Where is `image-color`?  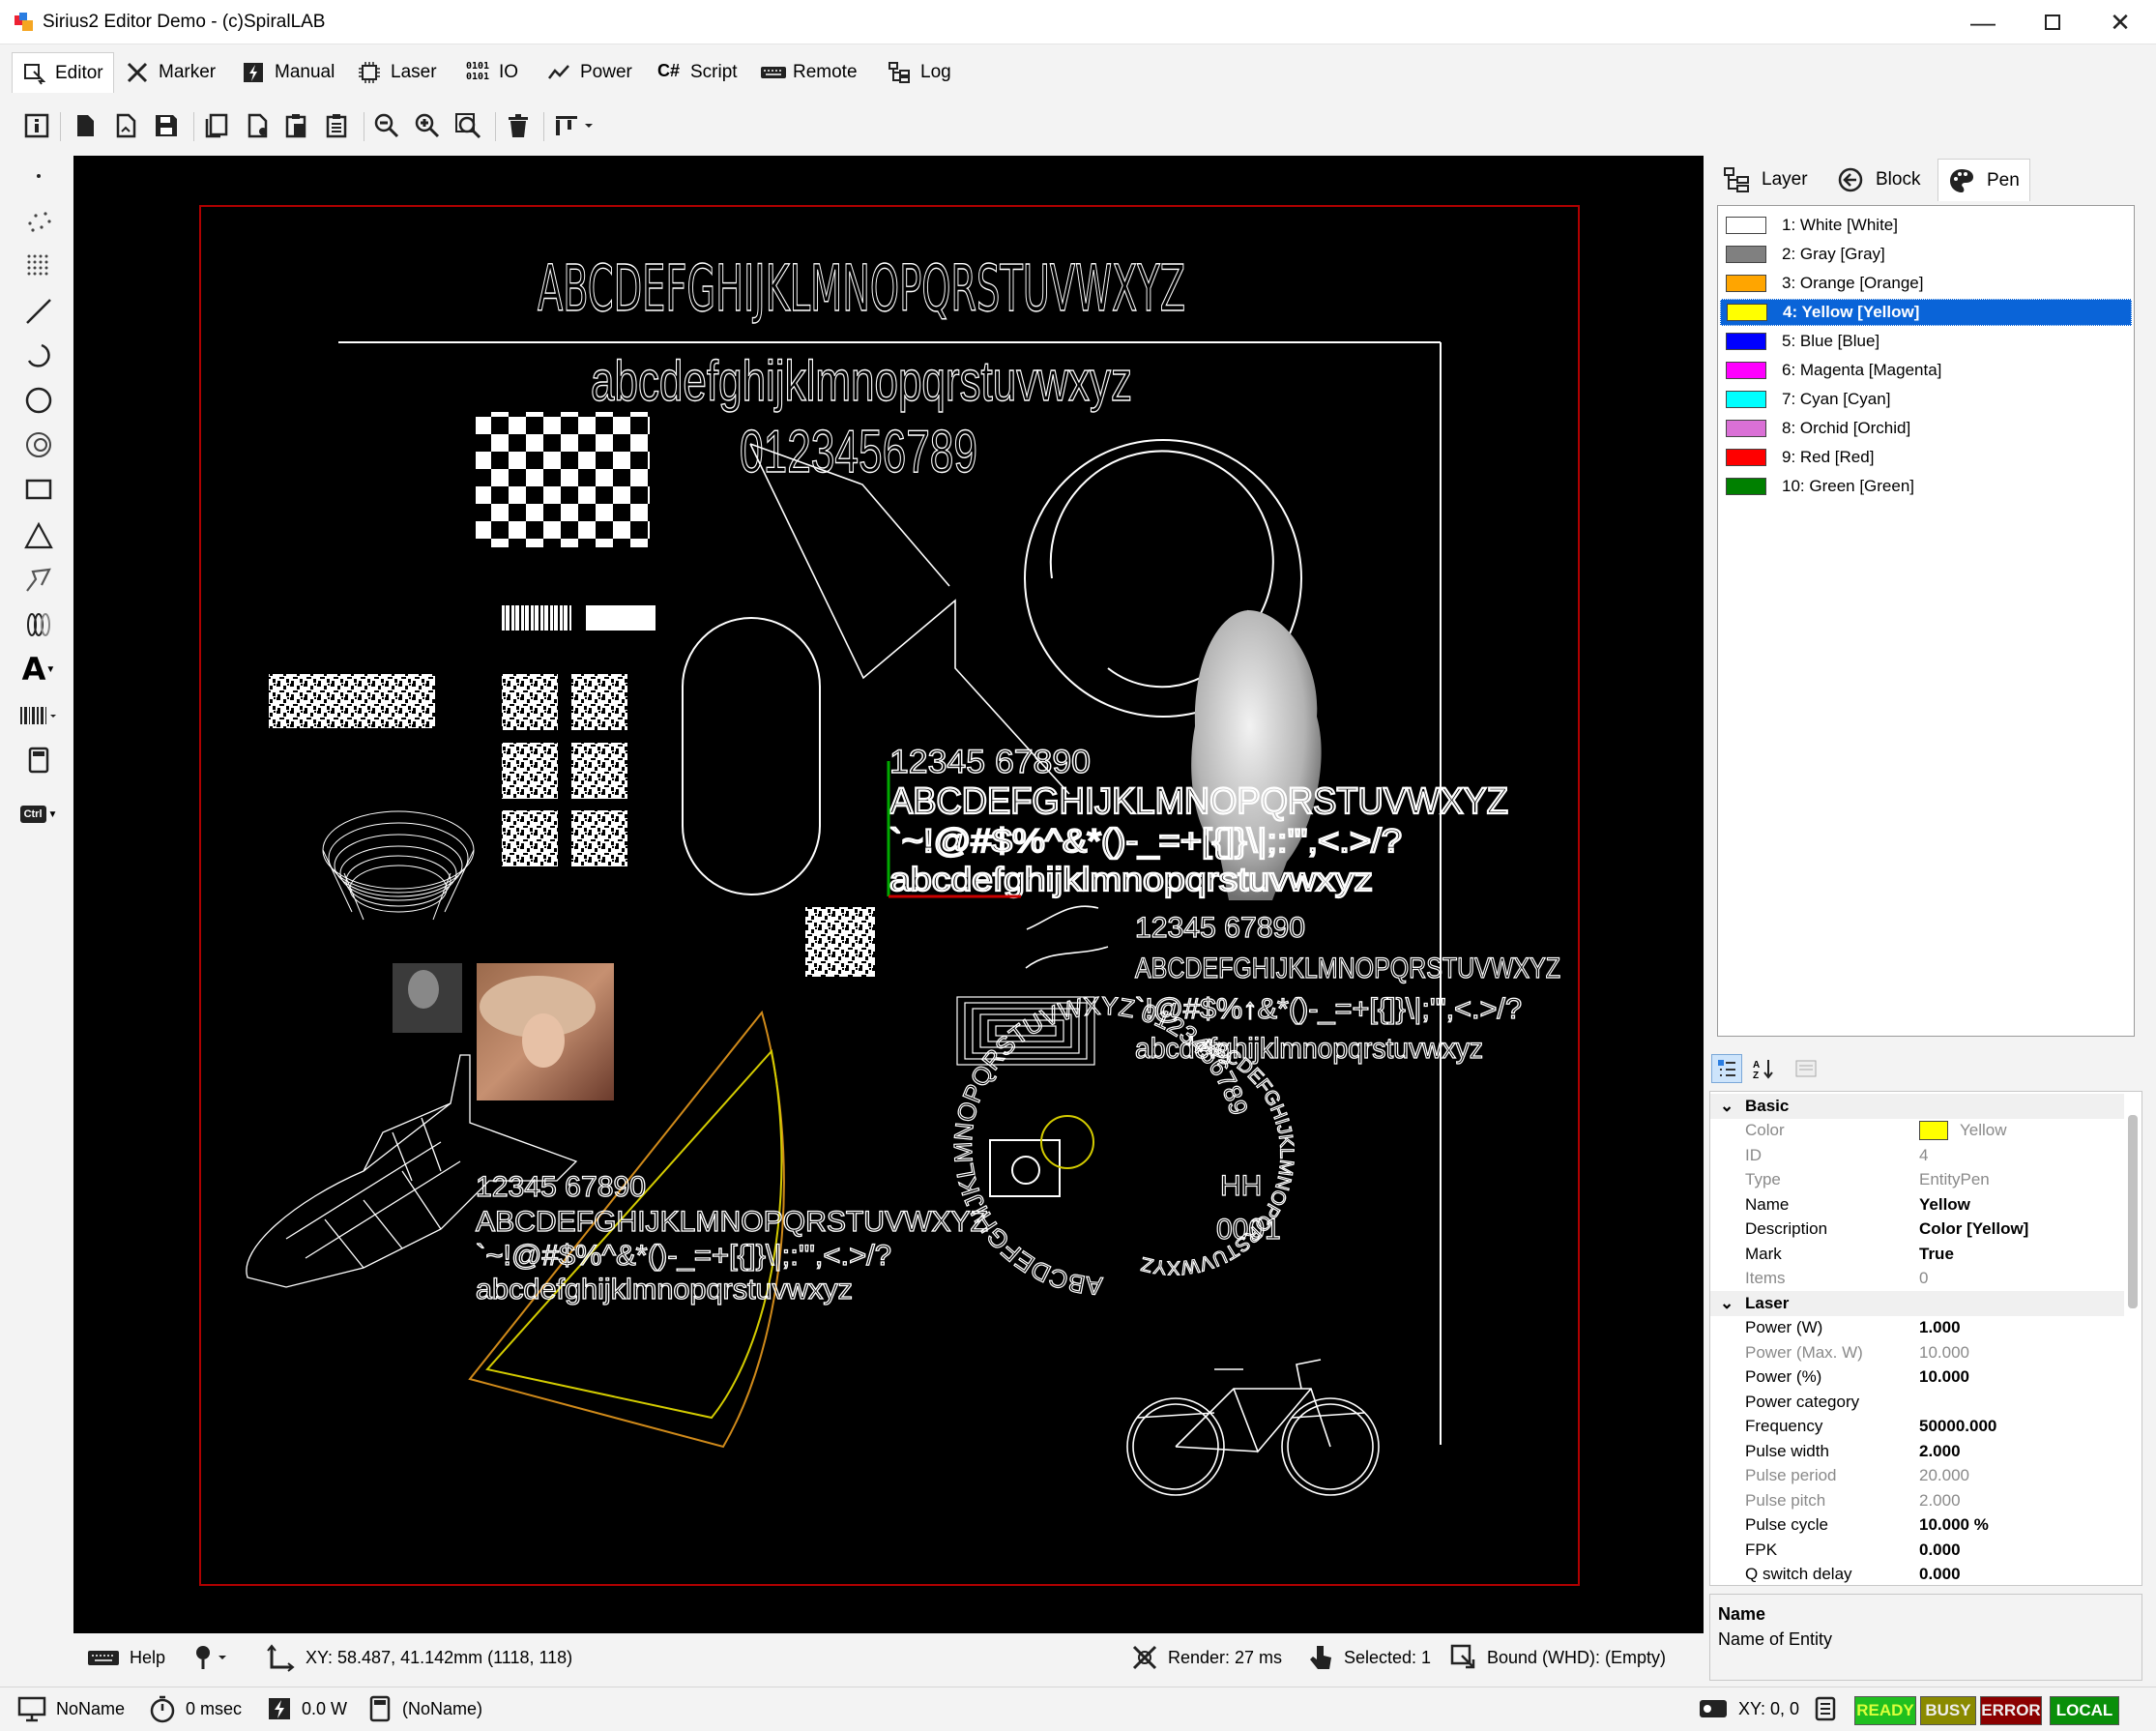
image-color is located at coordinates (545, 1031).